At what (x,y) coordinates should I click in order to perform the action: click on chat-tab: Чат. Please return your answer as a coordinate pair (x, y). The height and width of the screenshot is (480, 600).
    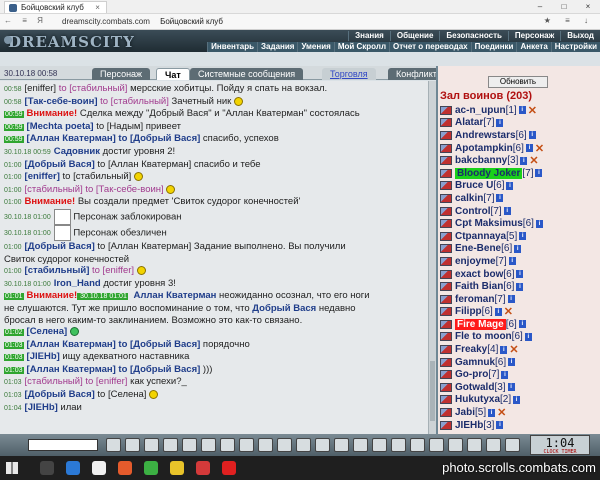
    Looking at the image, I should click on (173, 74).